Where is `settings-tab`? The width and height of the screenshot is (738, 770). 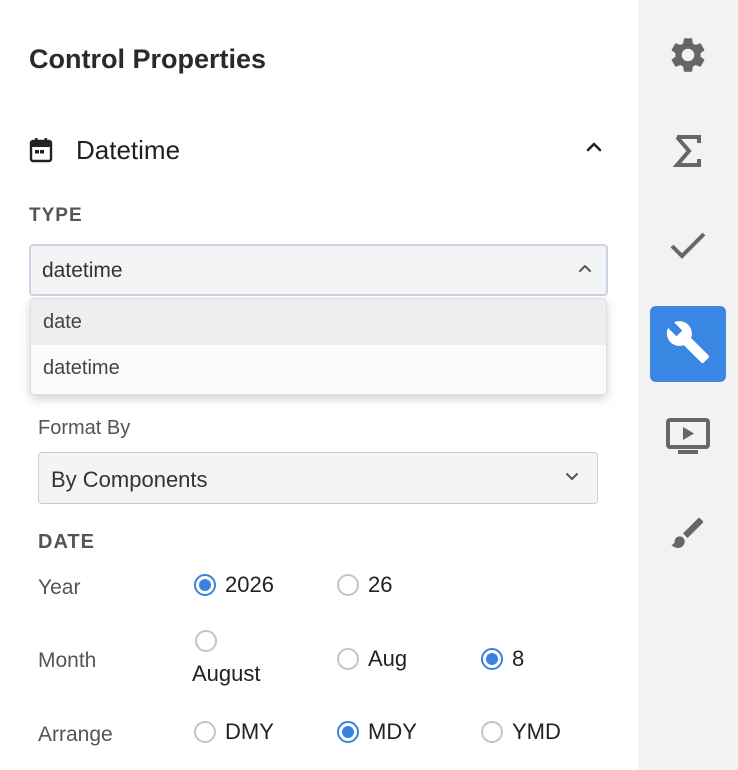 settings-tab is located at coordinates (688, 57).